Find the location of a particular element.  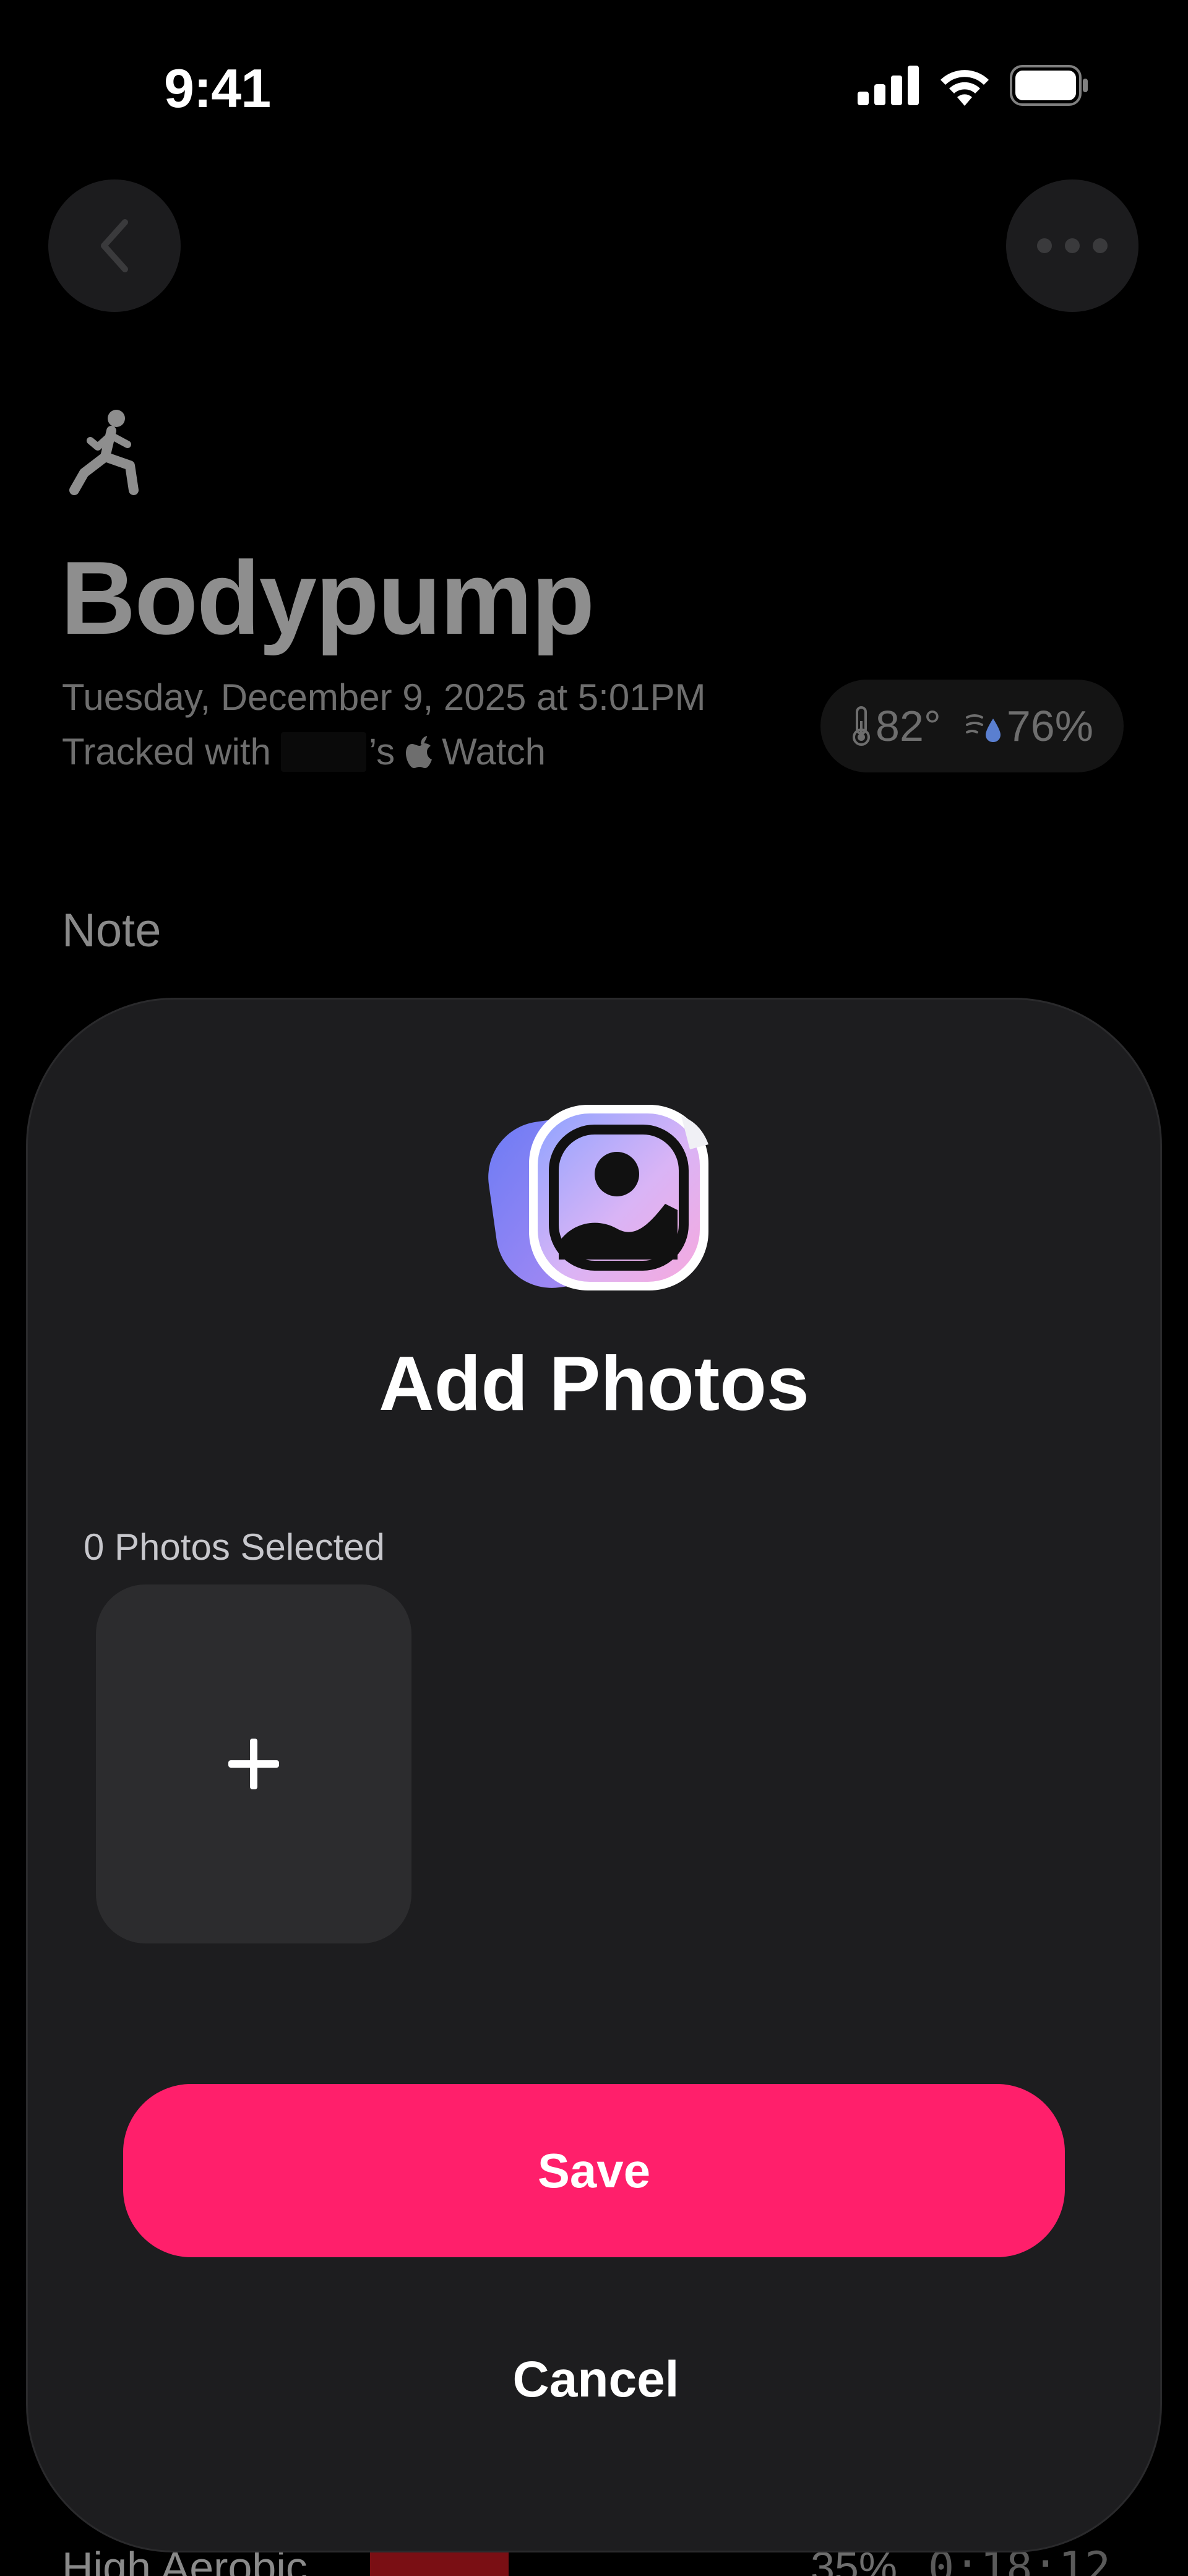

lunge-figure-icon is located at coordinates (104, 452).